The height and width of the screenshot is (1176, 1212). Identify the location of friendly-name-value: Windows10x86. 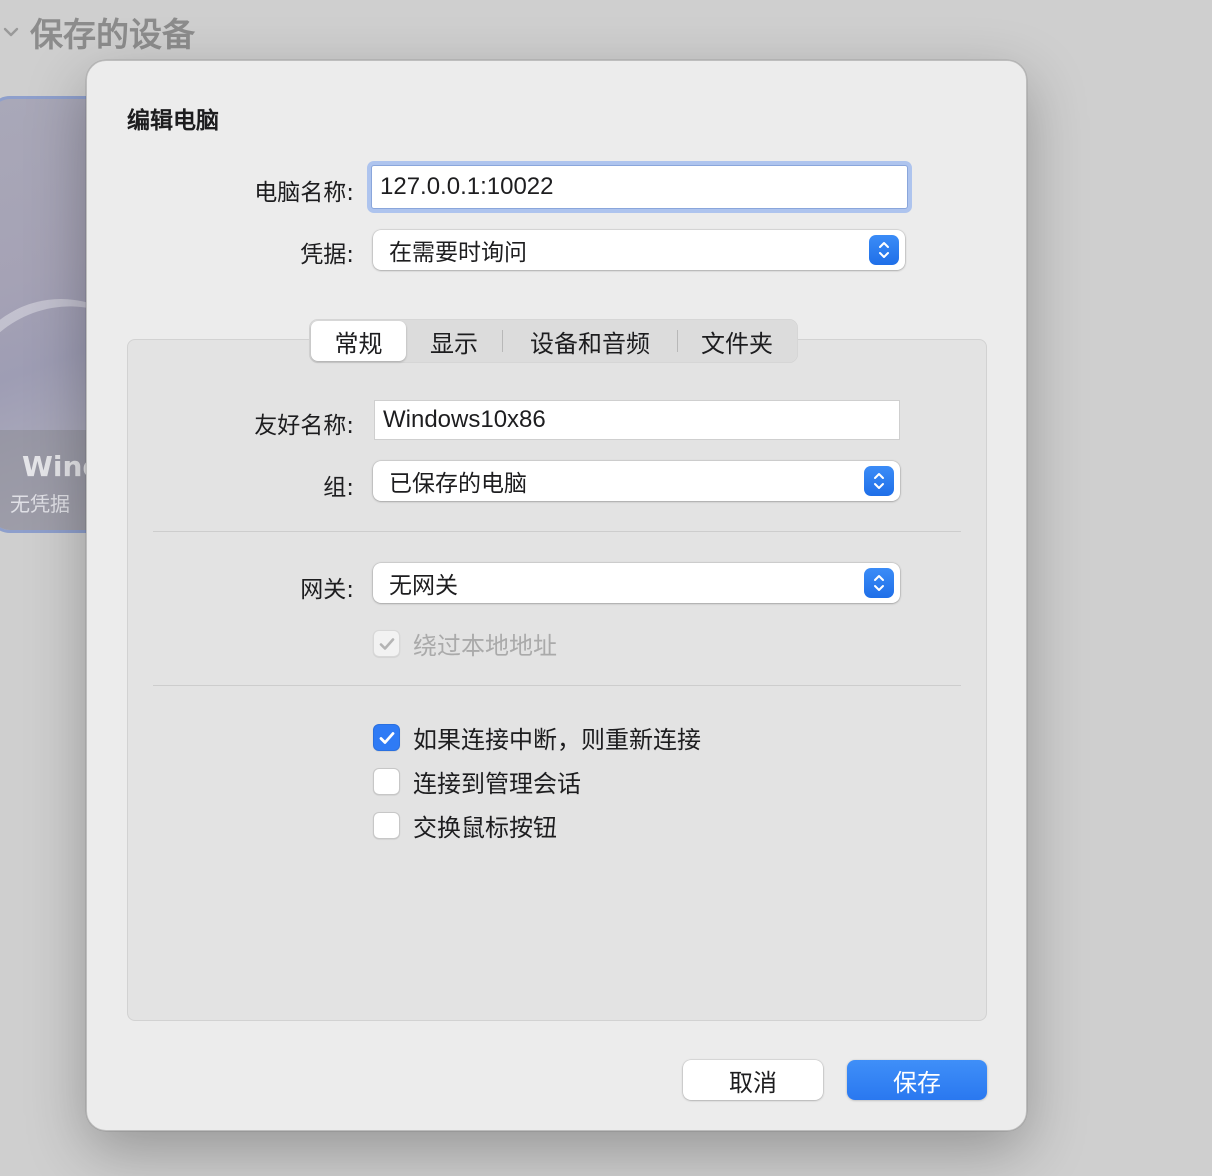
(464, 419).